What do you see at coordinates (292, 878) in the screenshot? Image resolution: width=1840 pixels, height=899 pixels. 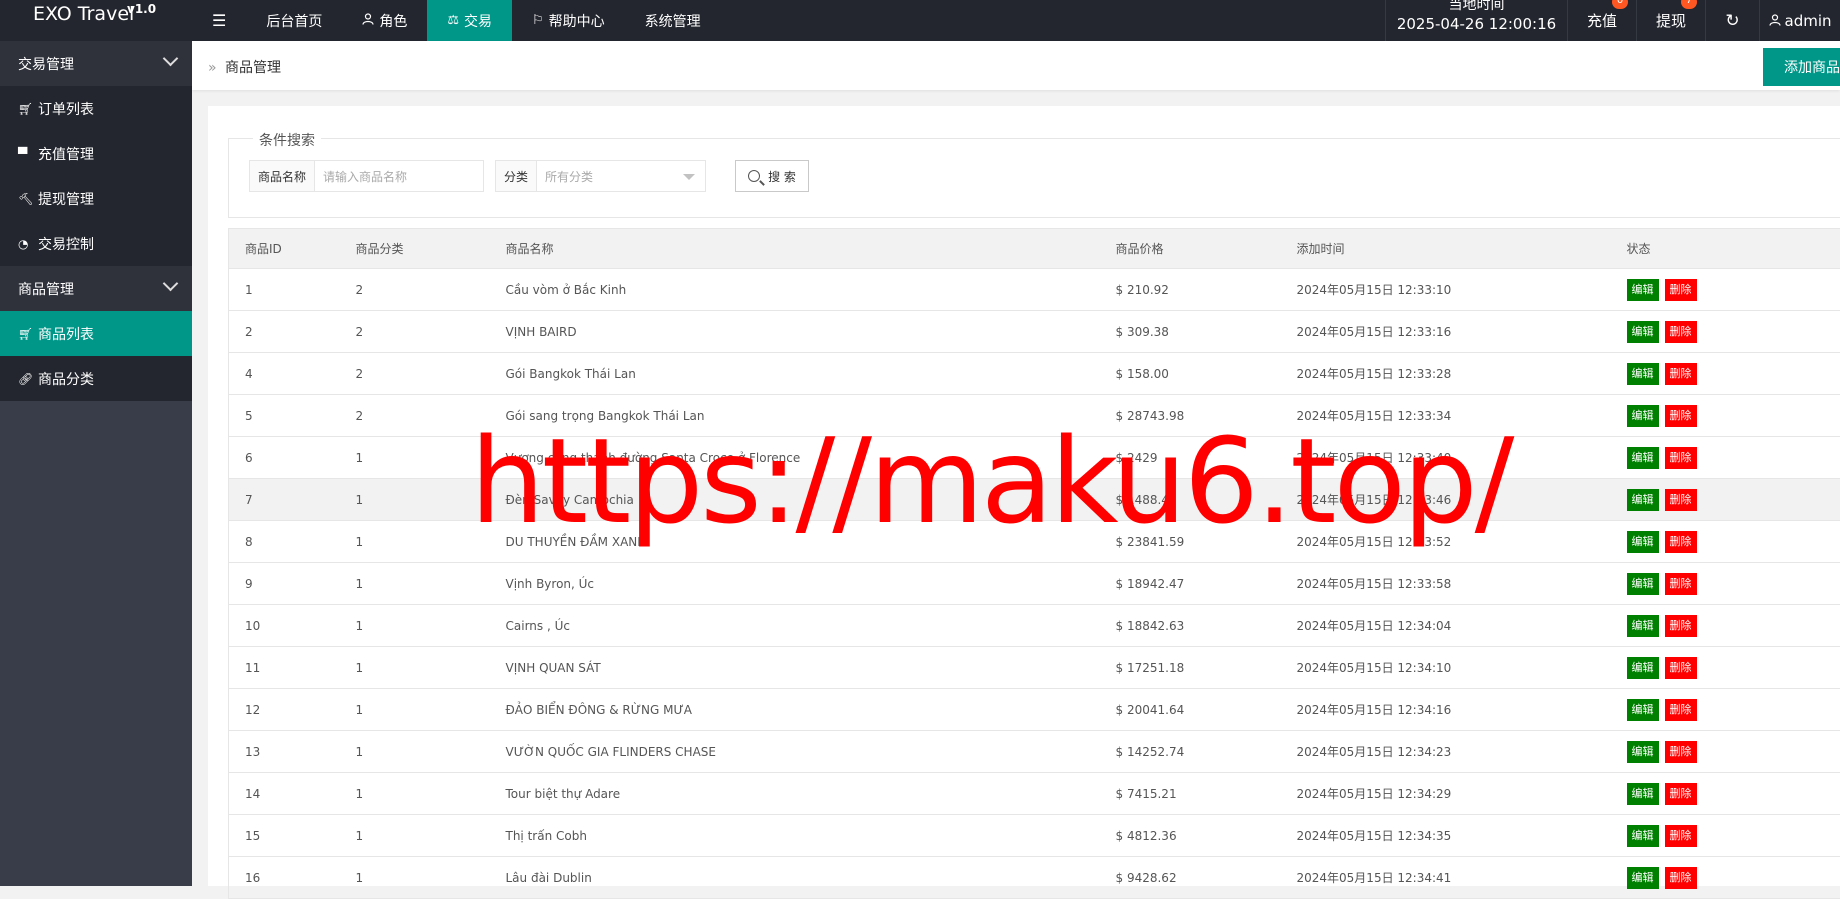 I see `cell-id: 16` at bounding box center [292, 878].